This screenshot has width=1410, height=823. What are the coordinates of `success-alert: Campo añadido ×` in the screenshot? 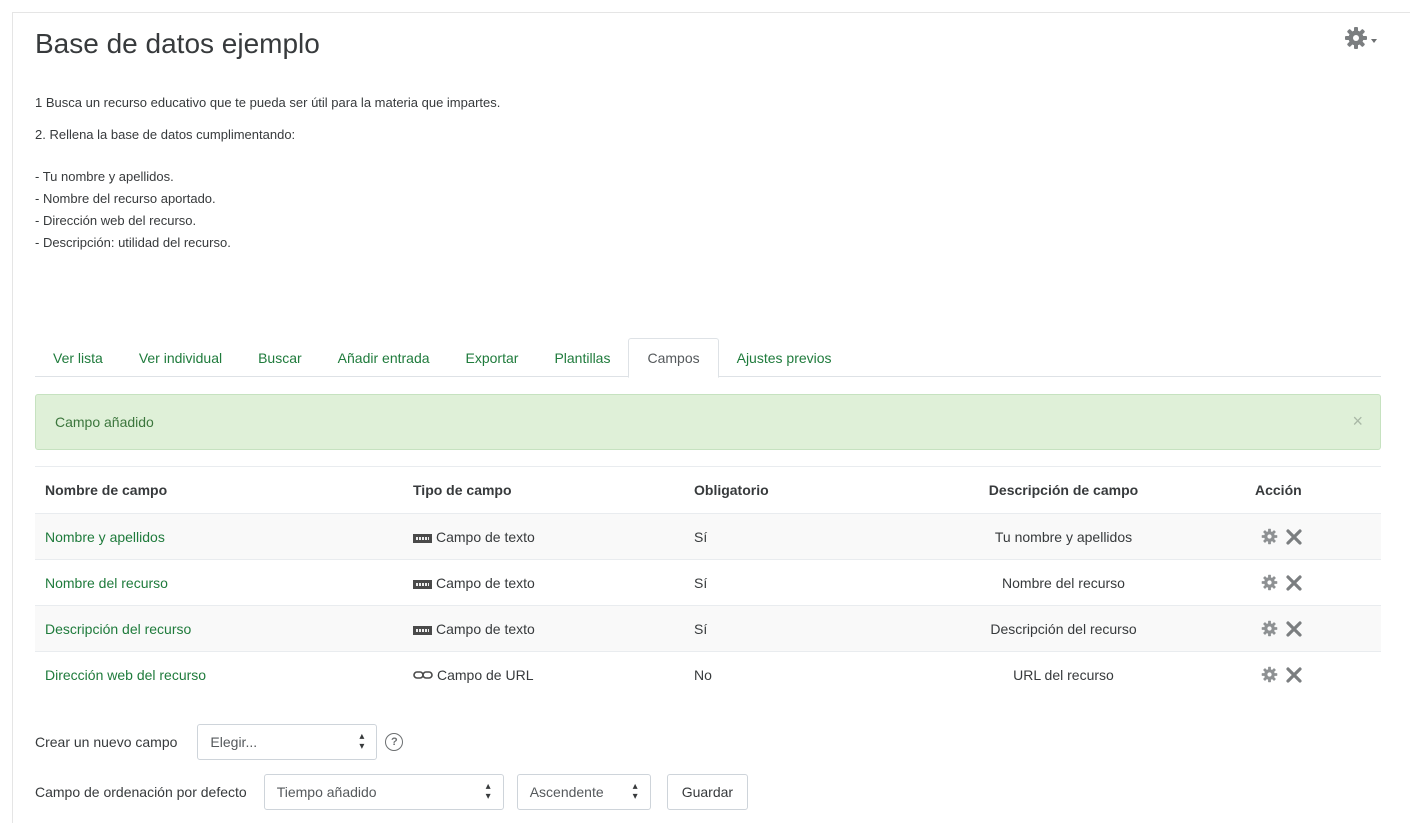 It's located at (708, 422).